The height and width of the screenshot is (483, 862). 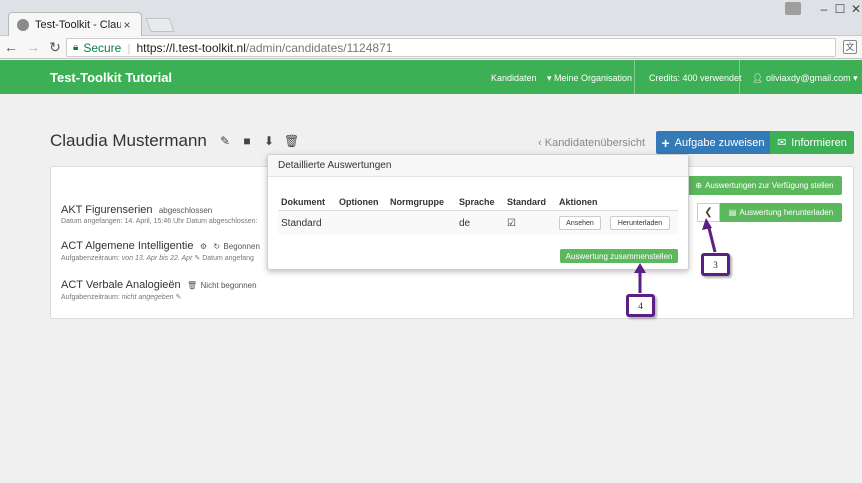 I want to click on callout-step-4: 4, so click(x=640, y=305).